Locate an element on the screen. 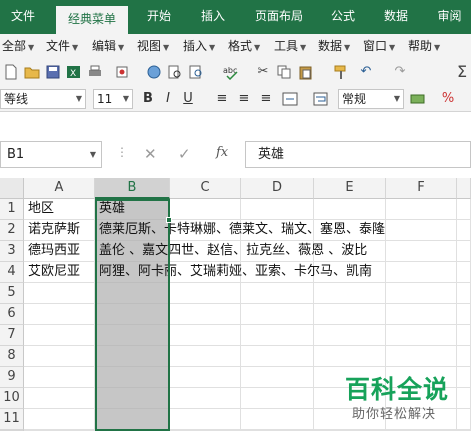 The height and width of the screenshot is (431, 471). grid-cell-g6 is located at coordinates (464, 314).